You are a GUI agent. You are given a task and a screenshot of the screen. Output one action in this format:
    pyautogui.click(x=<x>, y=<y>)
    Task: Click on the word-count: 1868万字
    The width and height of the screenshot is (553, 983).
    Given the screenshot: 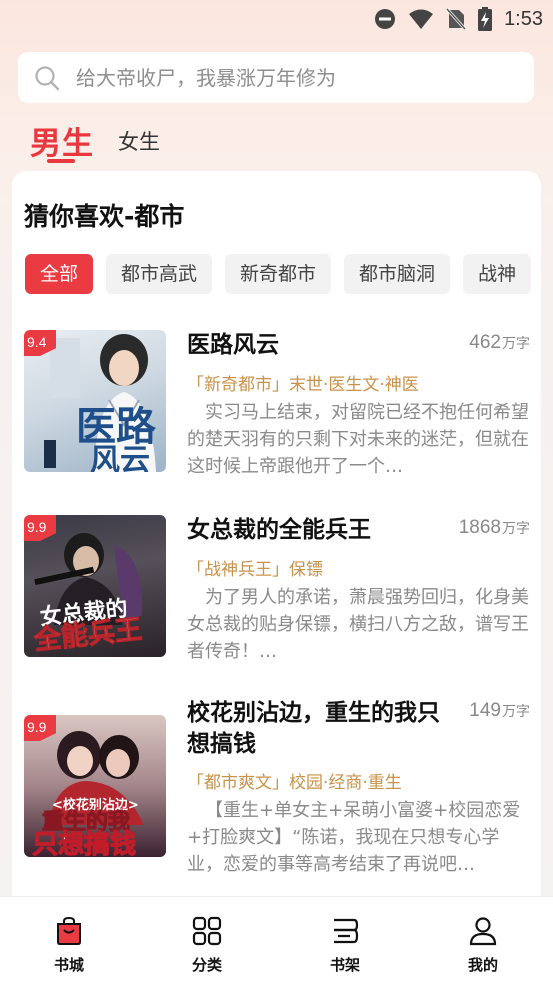 What is the action you would take?
    pyautogui.click(x=494, y=528)
    